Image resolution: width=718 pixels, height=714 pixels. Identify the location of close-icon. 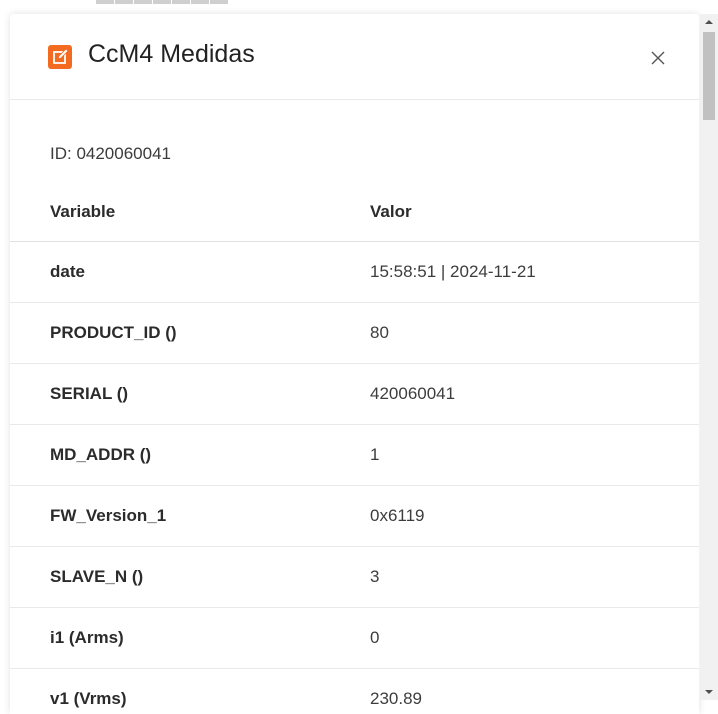
(658, 58).